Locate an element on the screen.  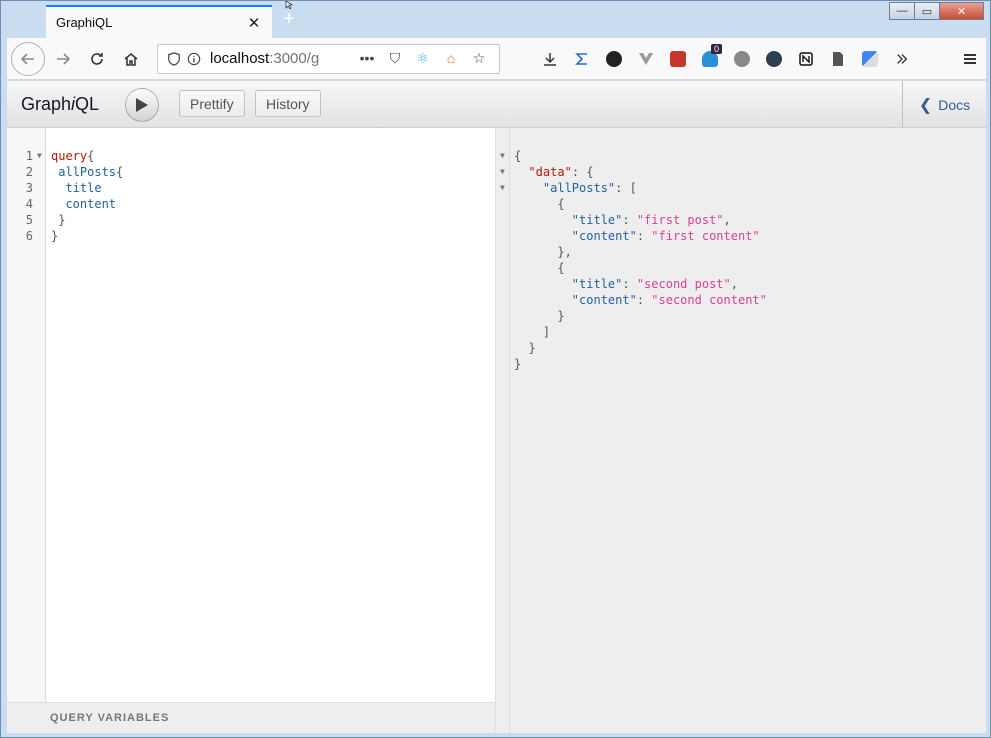
shield-icon is located at coordinates (174, 59).